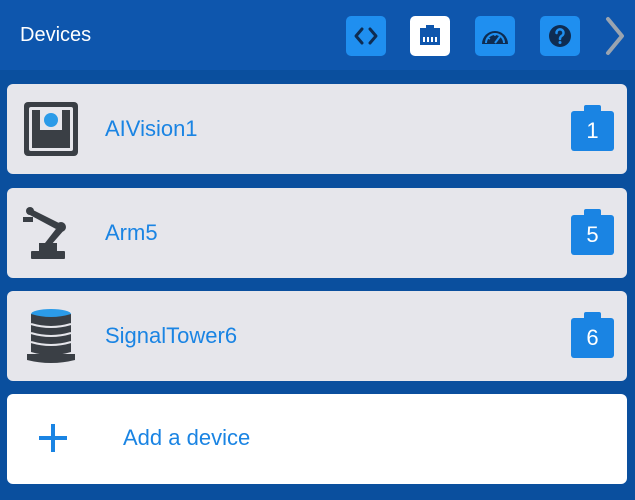 The image size is (635, 500). I want to click on ai-vision-icon, so click(51, 129).